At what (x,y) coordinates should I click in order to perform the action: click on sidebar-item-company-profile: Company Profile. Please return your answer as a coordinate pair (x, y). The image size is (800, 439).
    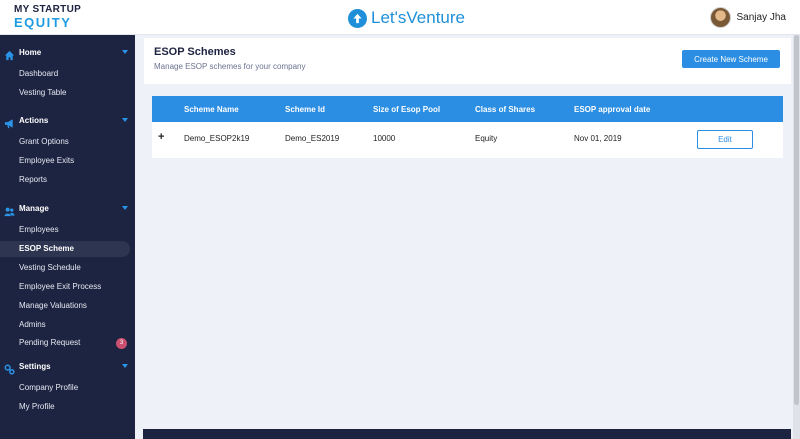
    Looking at the image, I should click on (65, 388).